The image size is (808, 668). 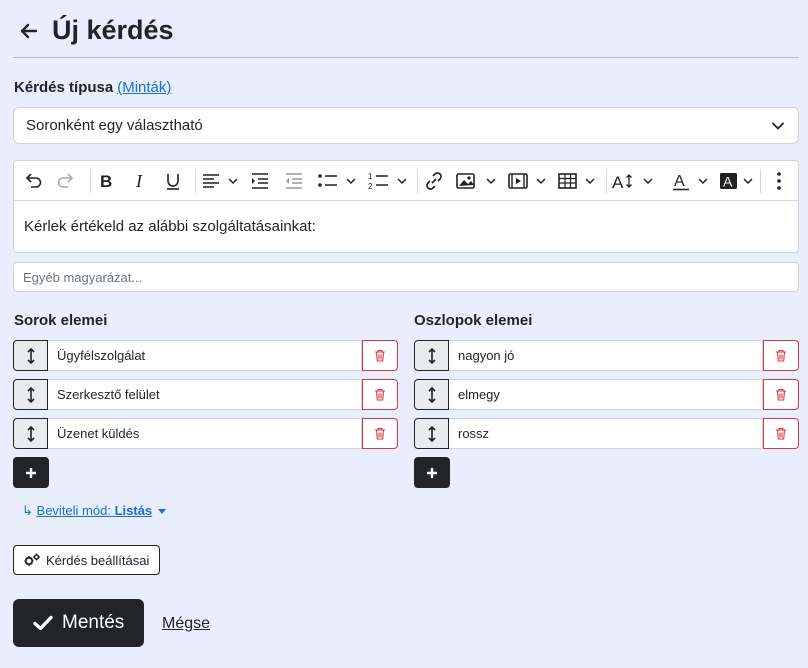 I want to click on font-color-icon: A, so click(x=691, y=181).